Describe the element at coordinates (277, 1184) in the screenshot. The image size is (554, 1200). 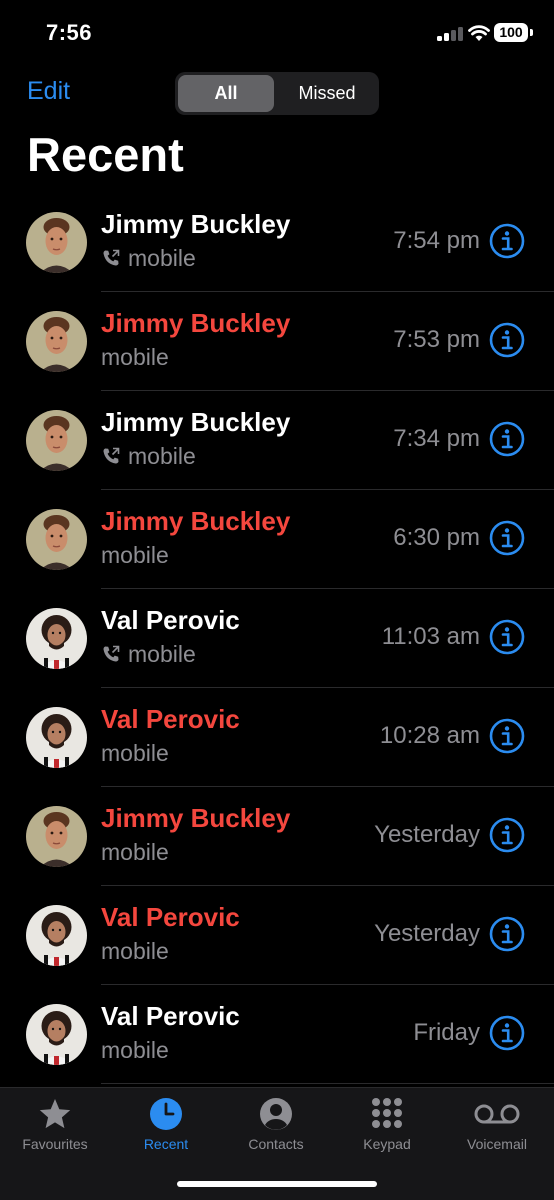
I see `home-indicator` at that location.